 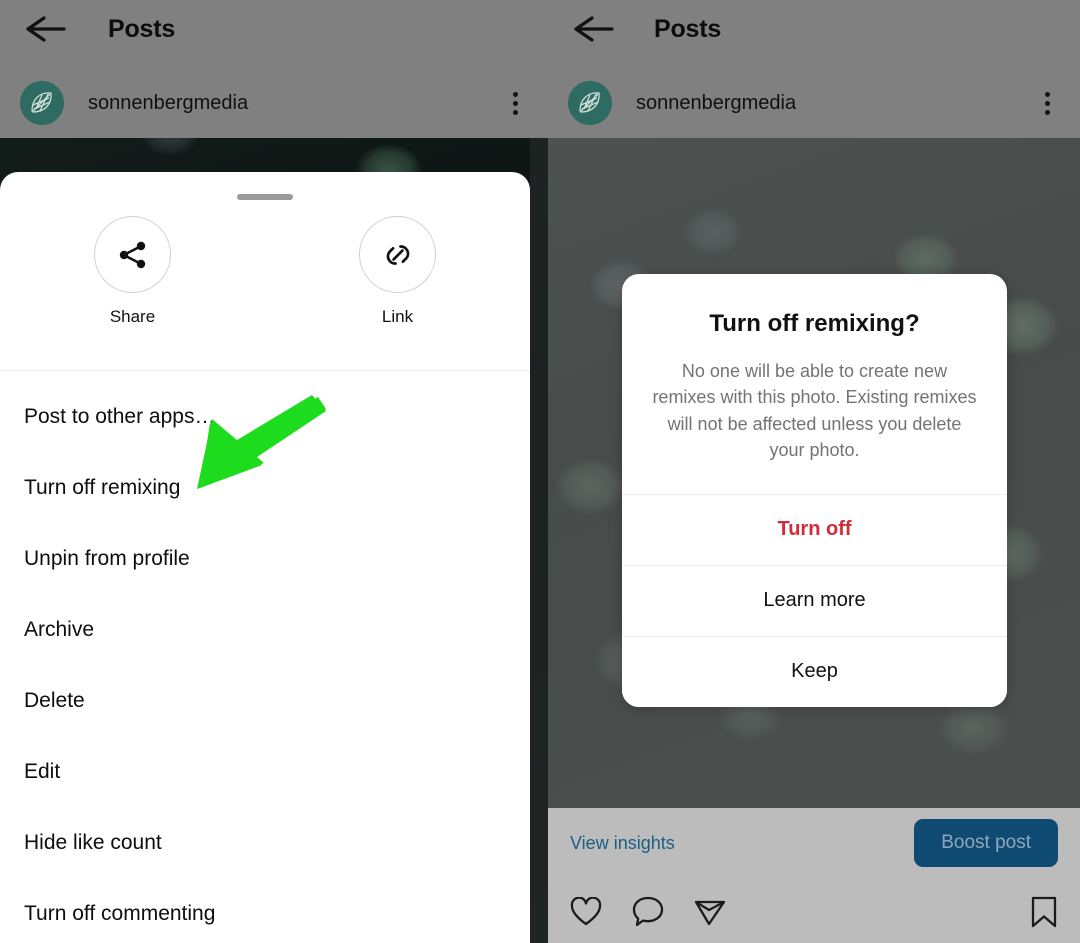 What do you see at coordinates (814, 911) in the screenshot?
I see `post-action-row` at bounding box center [814, 911].